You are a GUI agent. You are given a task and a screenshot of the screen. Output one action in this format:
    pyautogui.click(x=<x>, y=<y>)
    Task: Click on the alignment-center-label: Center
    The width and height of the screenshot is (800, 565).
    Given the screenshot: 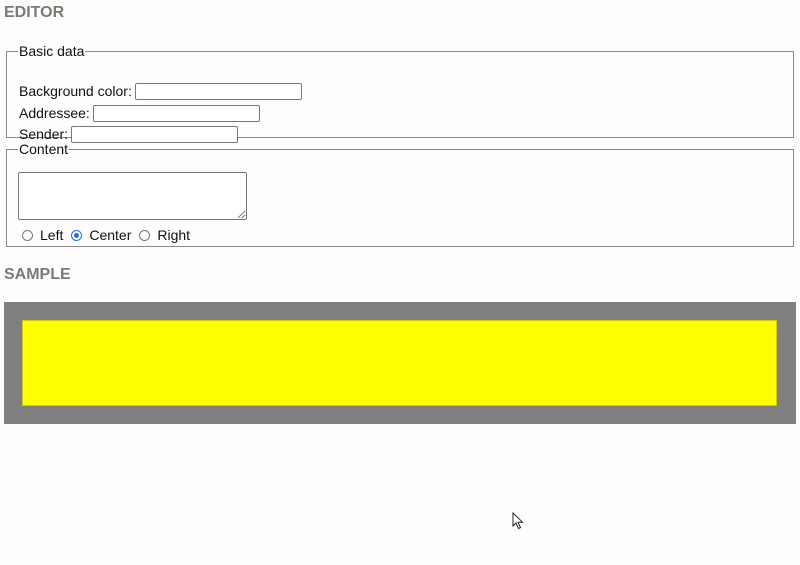 What is the action you would take?
    pyautogui.click(x=110, y=235)
    